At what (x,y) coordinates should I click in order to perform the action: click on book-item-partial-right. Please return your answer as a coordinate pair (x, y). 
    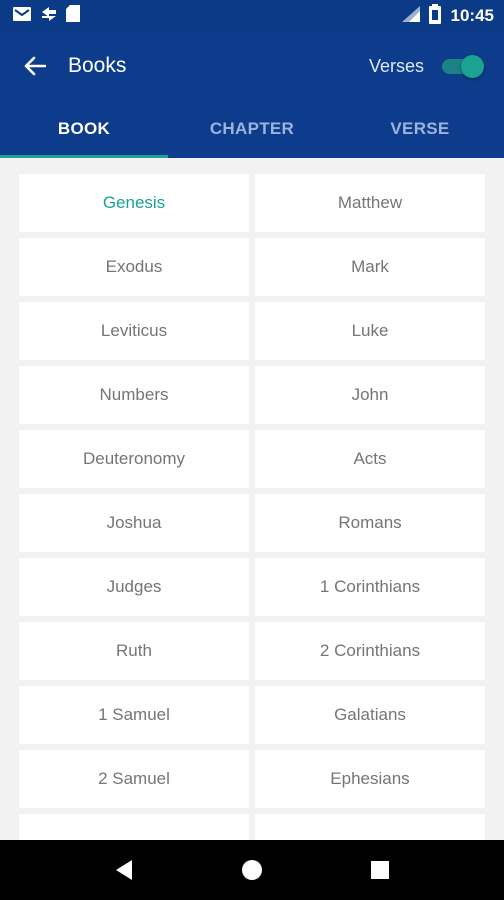
    Looking at the image, I should click on (370, 827).